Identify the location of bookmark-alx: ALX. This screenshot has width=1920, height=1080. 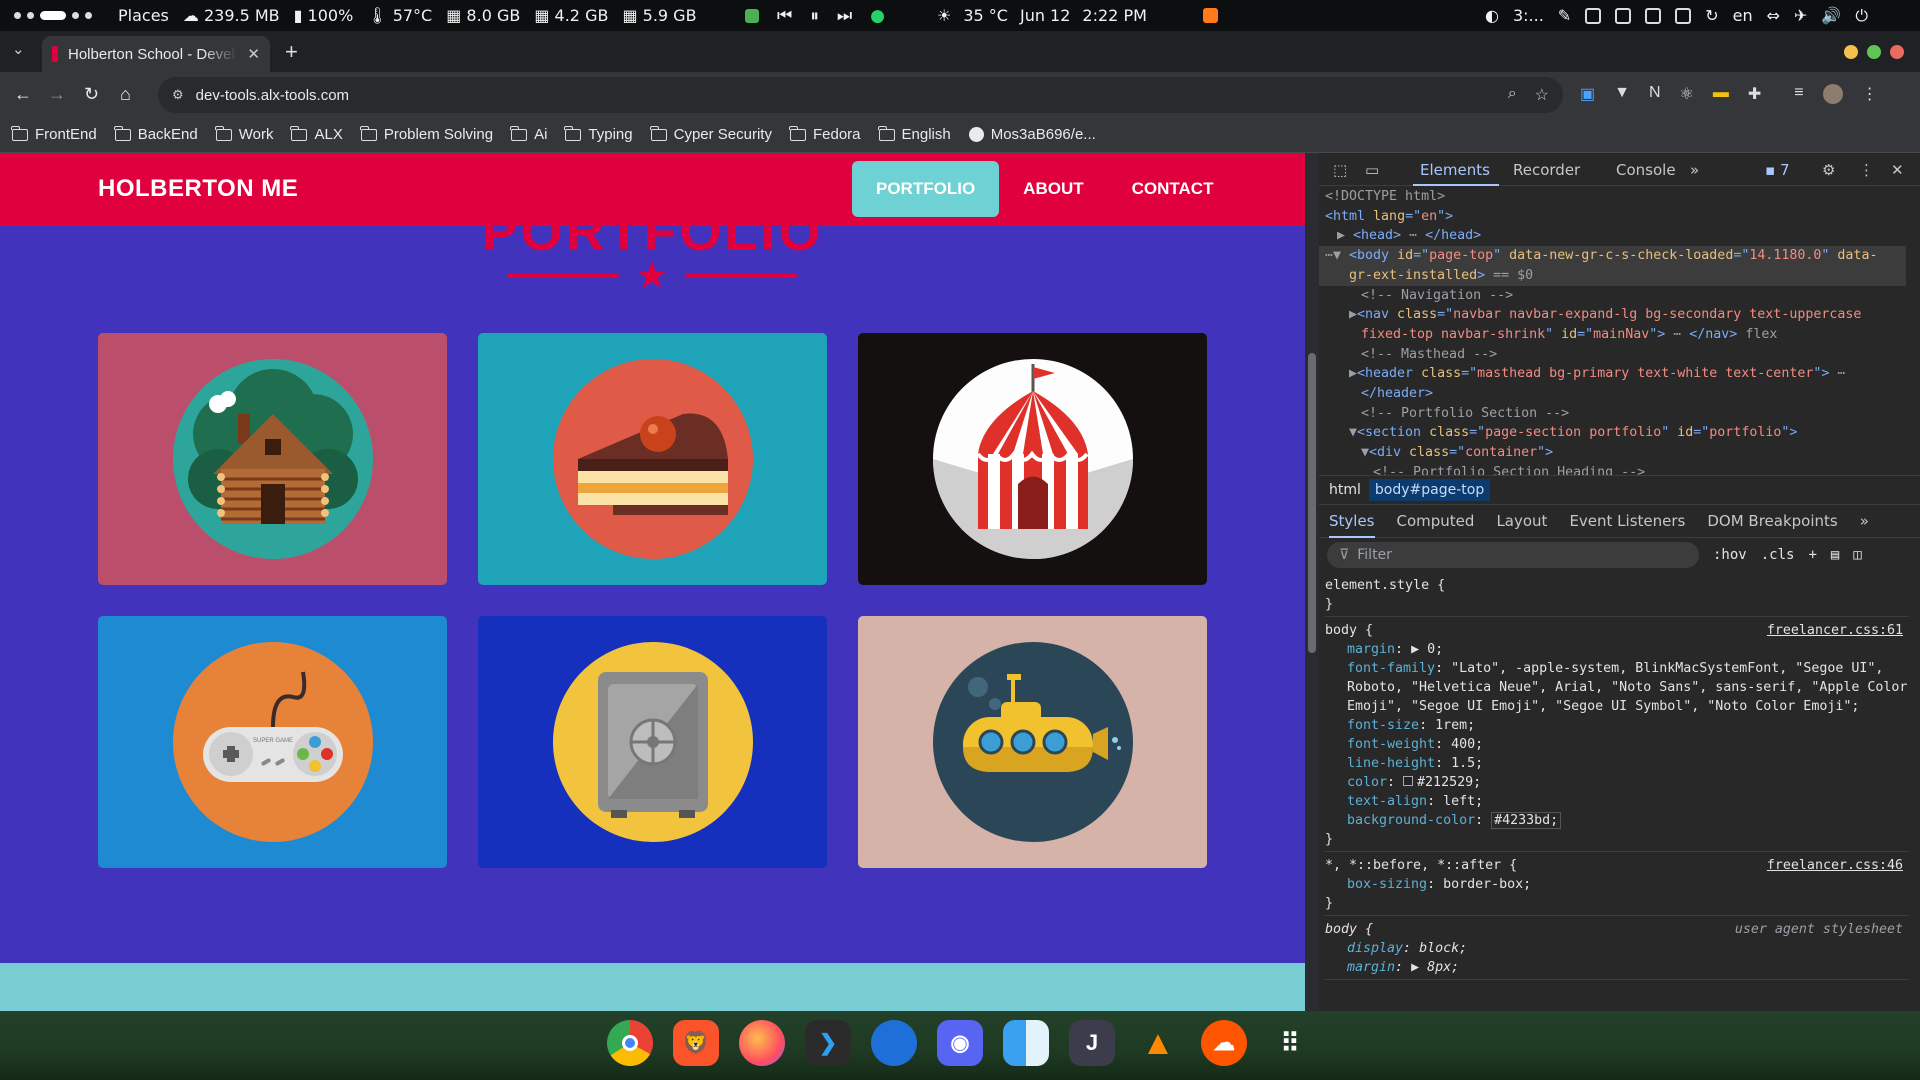
(316, 134).